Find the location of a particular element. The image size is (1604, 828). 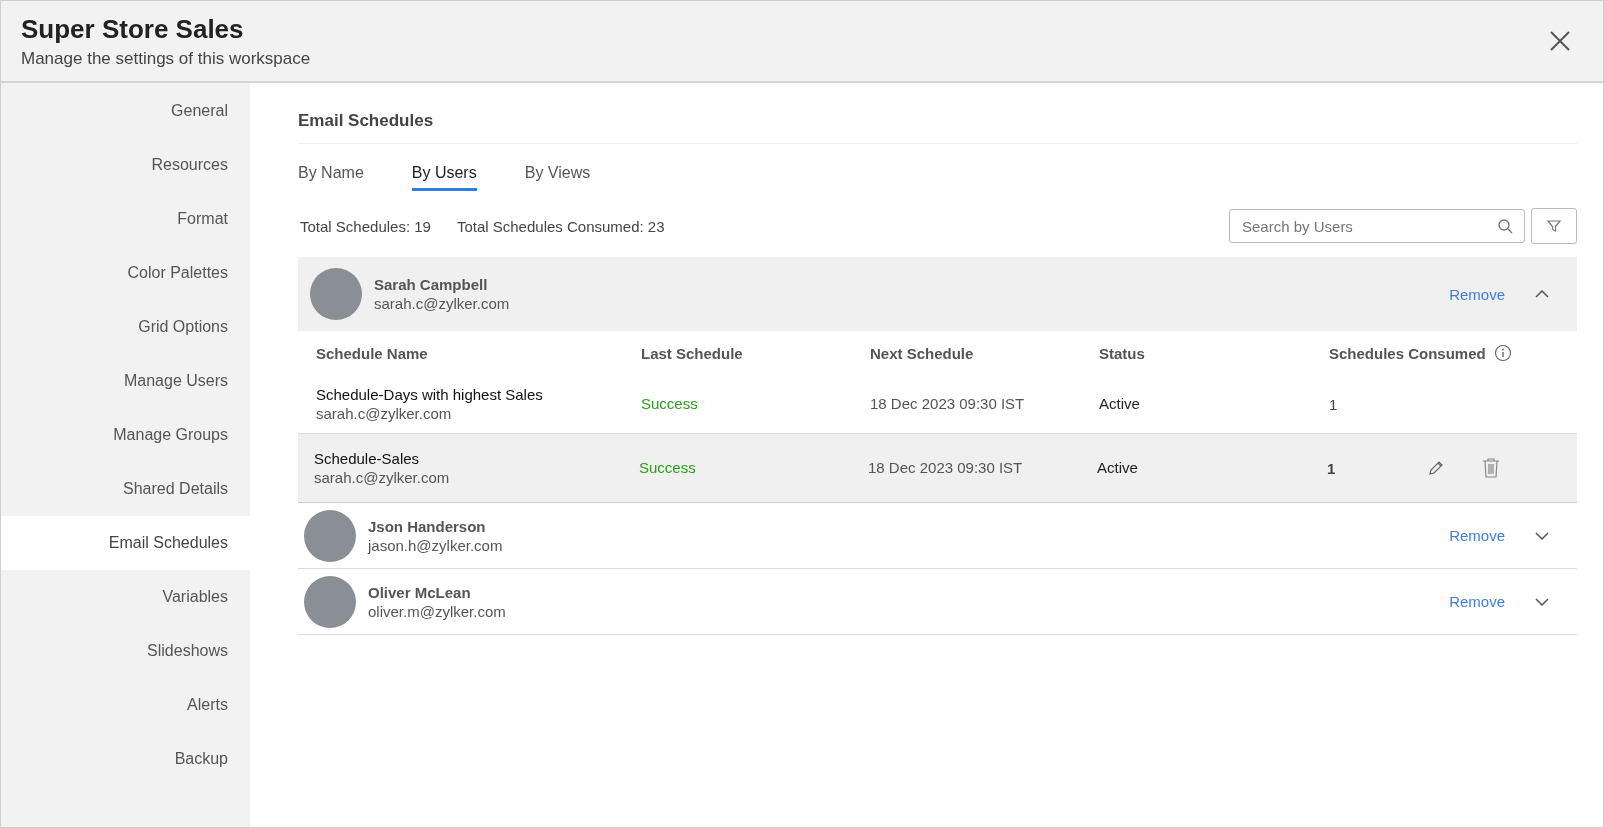

tab: By Name is located at coordinates (331, 174).